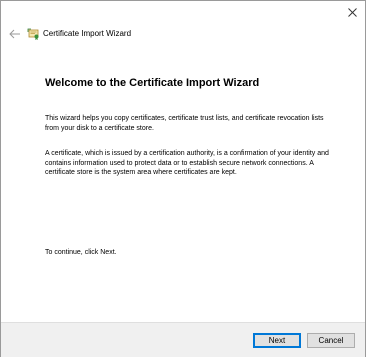 This screenshot has width=366, height=357. I want to click on back-arrow-icon, so click(14, 34).